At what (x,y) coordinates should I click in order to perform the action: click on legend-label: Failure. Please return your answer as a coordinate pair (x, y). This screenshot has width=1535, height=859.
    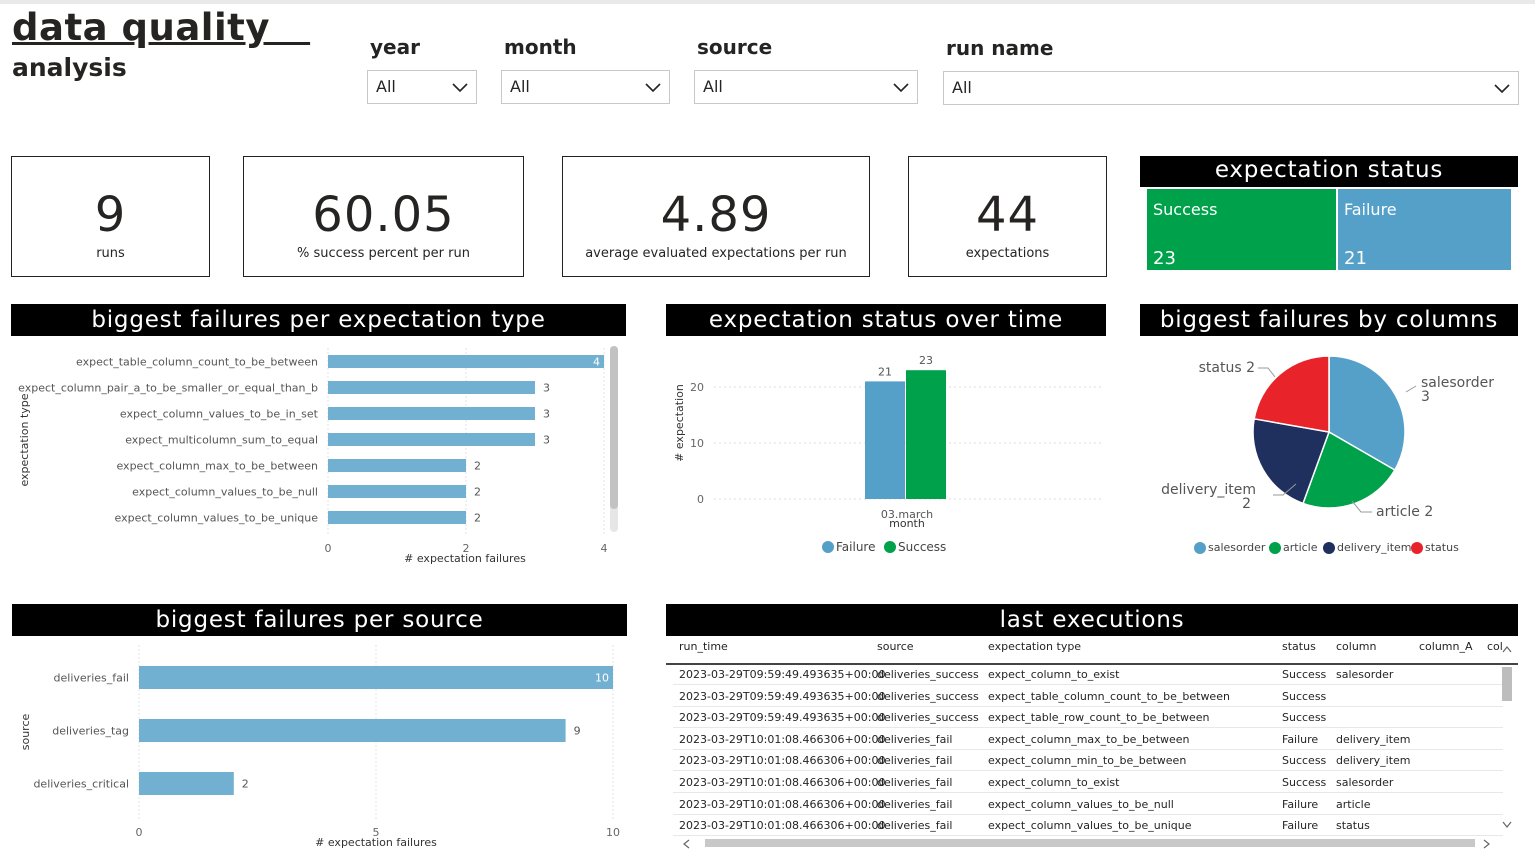
    Looking at the image, I should click on (855, 547).